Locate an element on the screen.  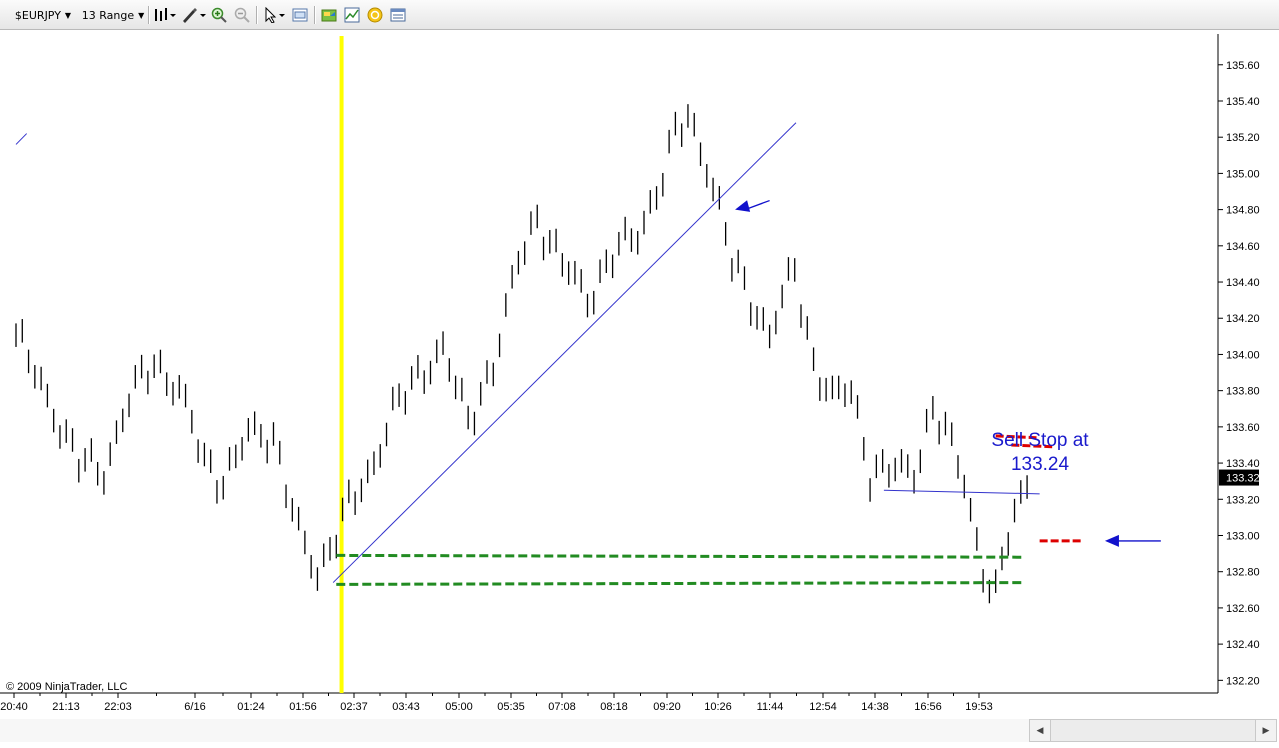
time-tick-label: 05:00 is located at coordinates (459, 707).